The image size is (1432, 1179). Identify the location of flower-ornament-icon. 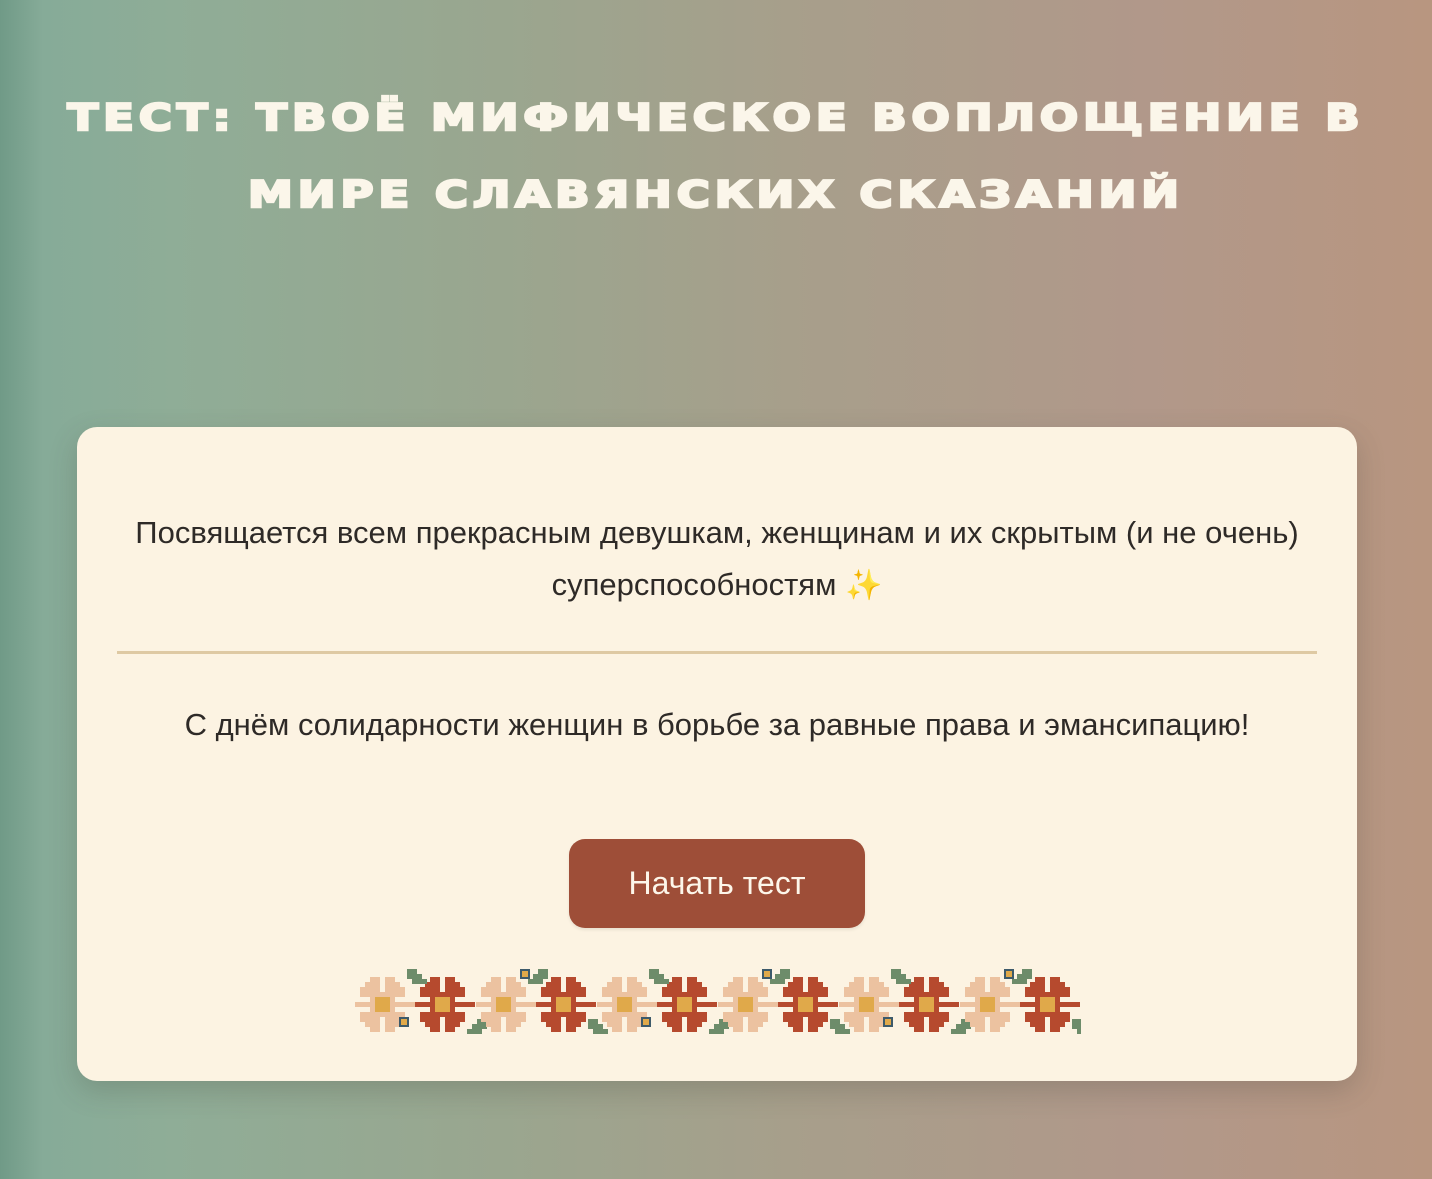
(718, 1001).